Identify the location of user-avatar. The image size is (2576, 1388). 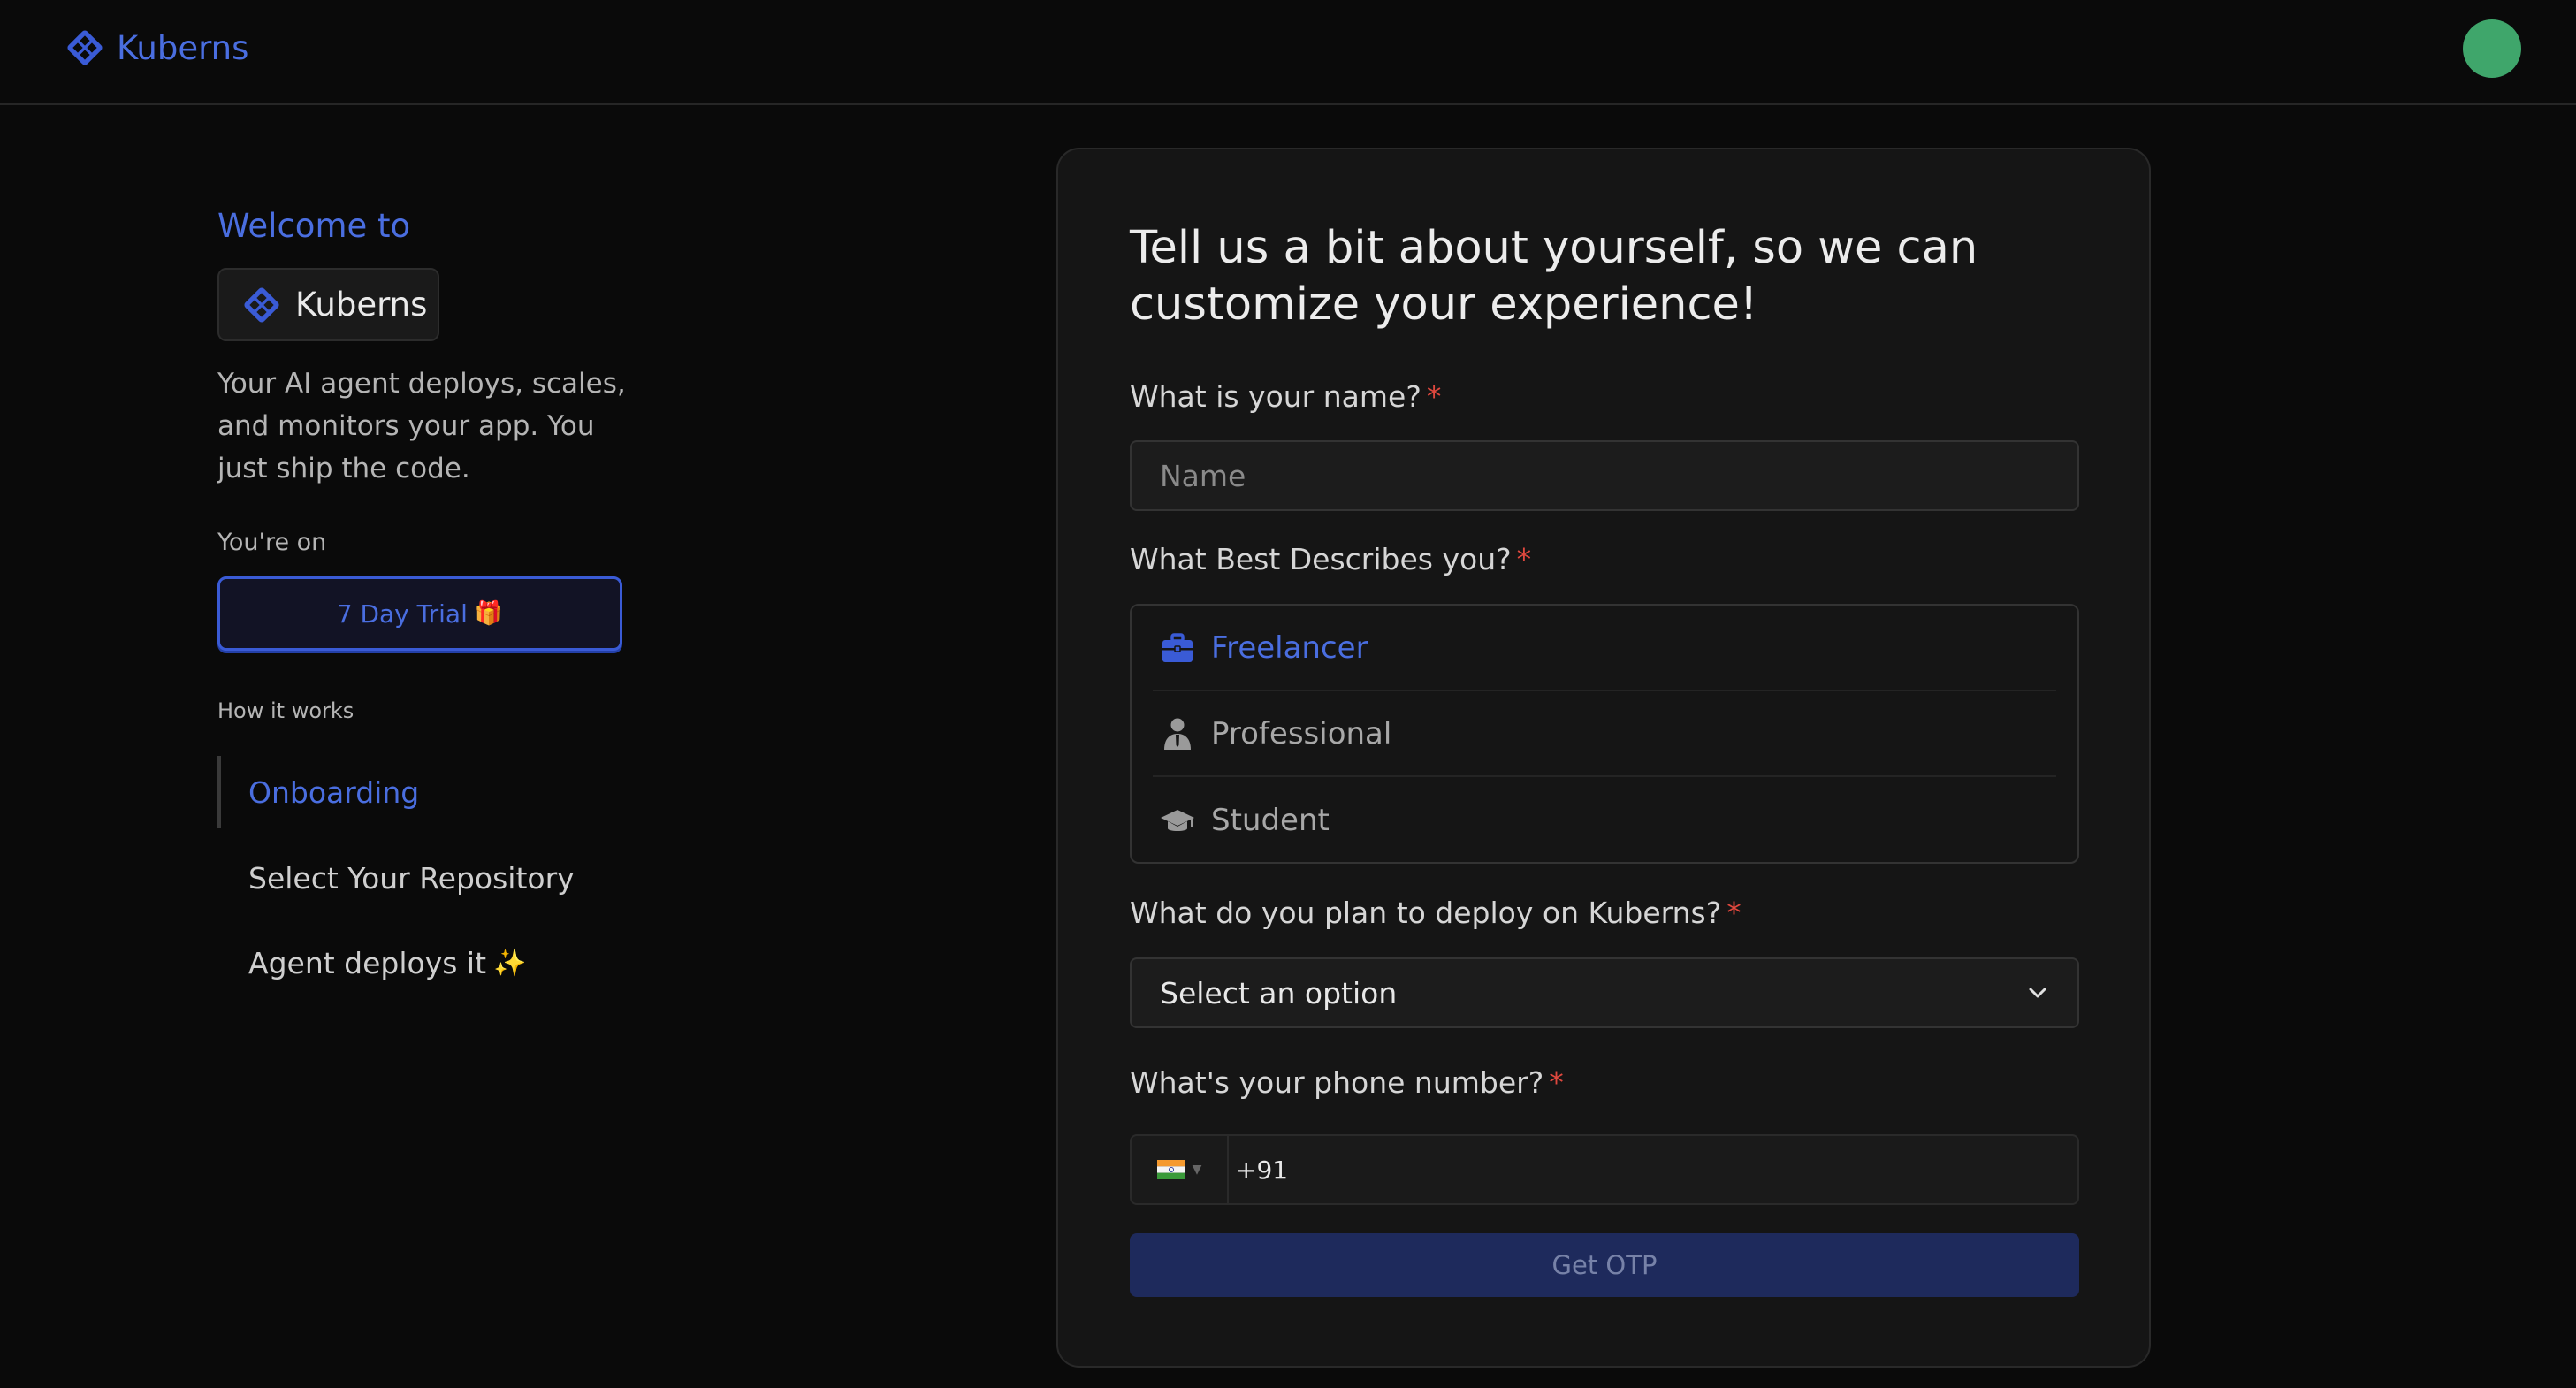
(2492, 48).